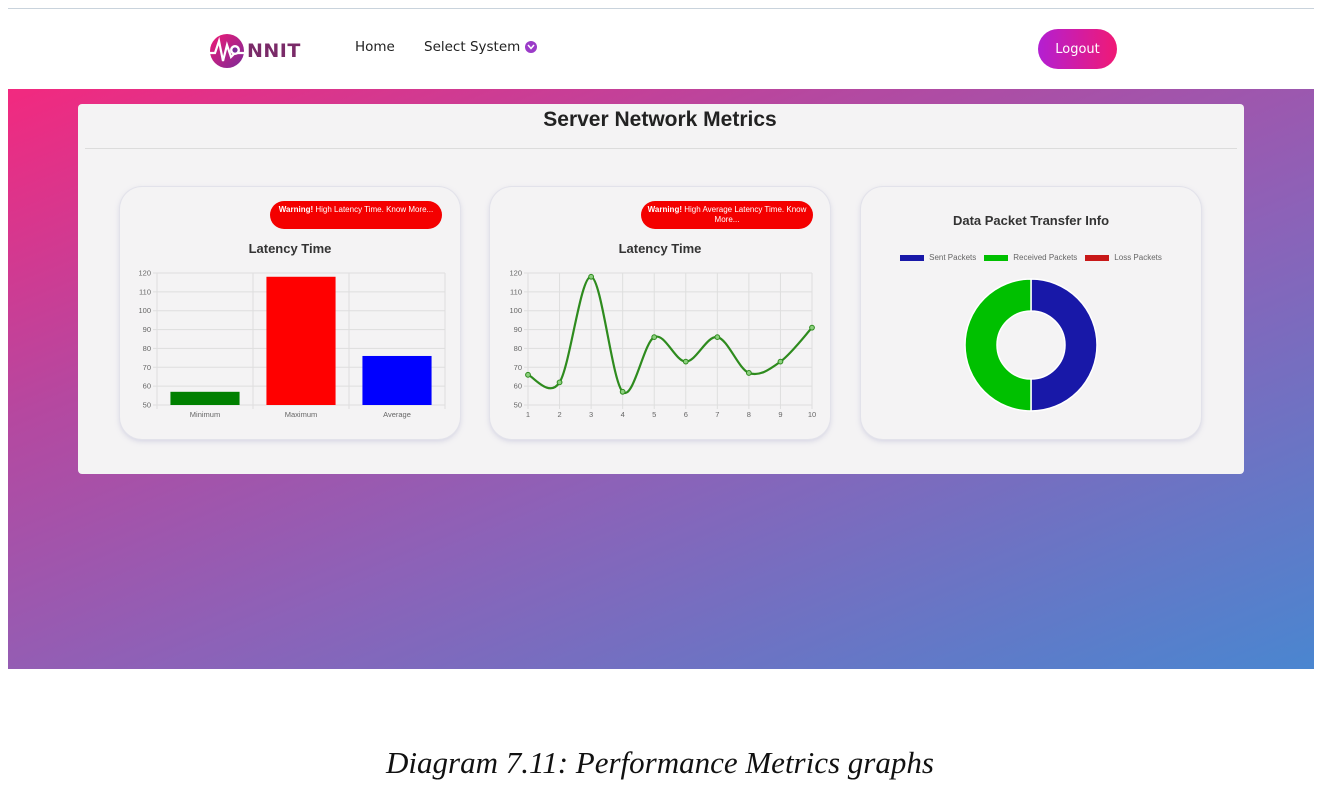  What do you see at coordinates (301, 340) in the screenshot?
I see `bar-maximum` at bounding box center [301, 340].